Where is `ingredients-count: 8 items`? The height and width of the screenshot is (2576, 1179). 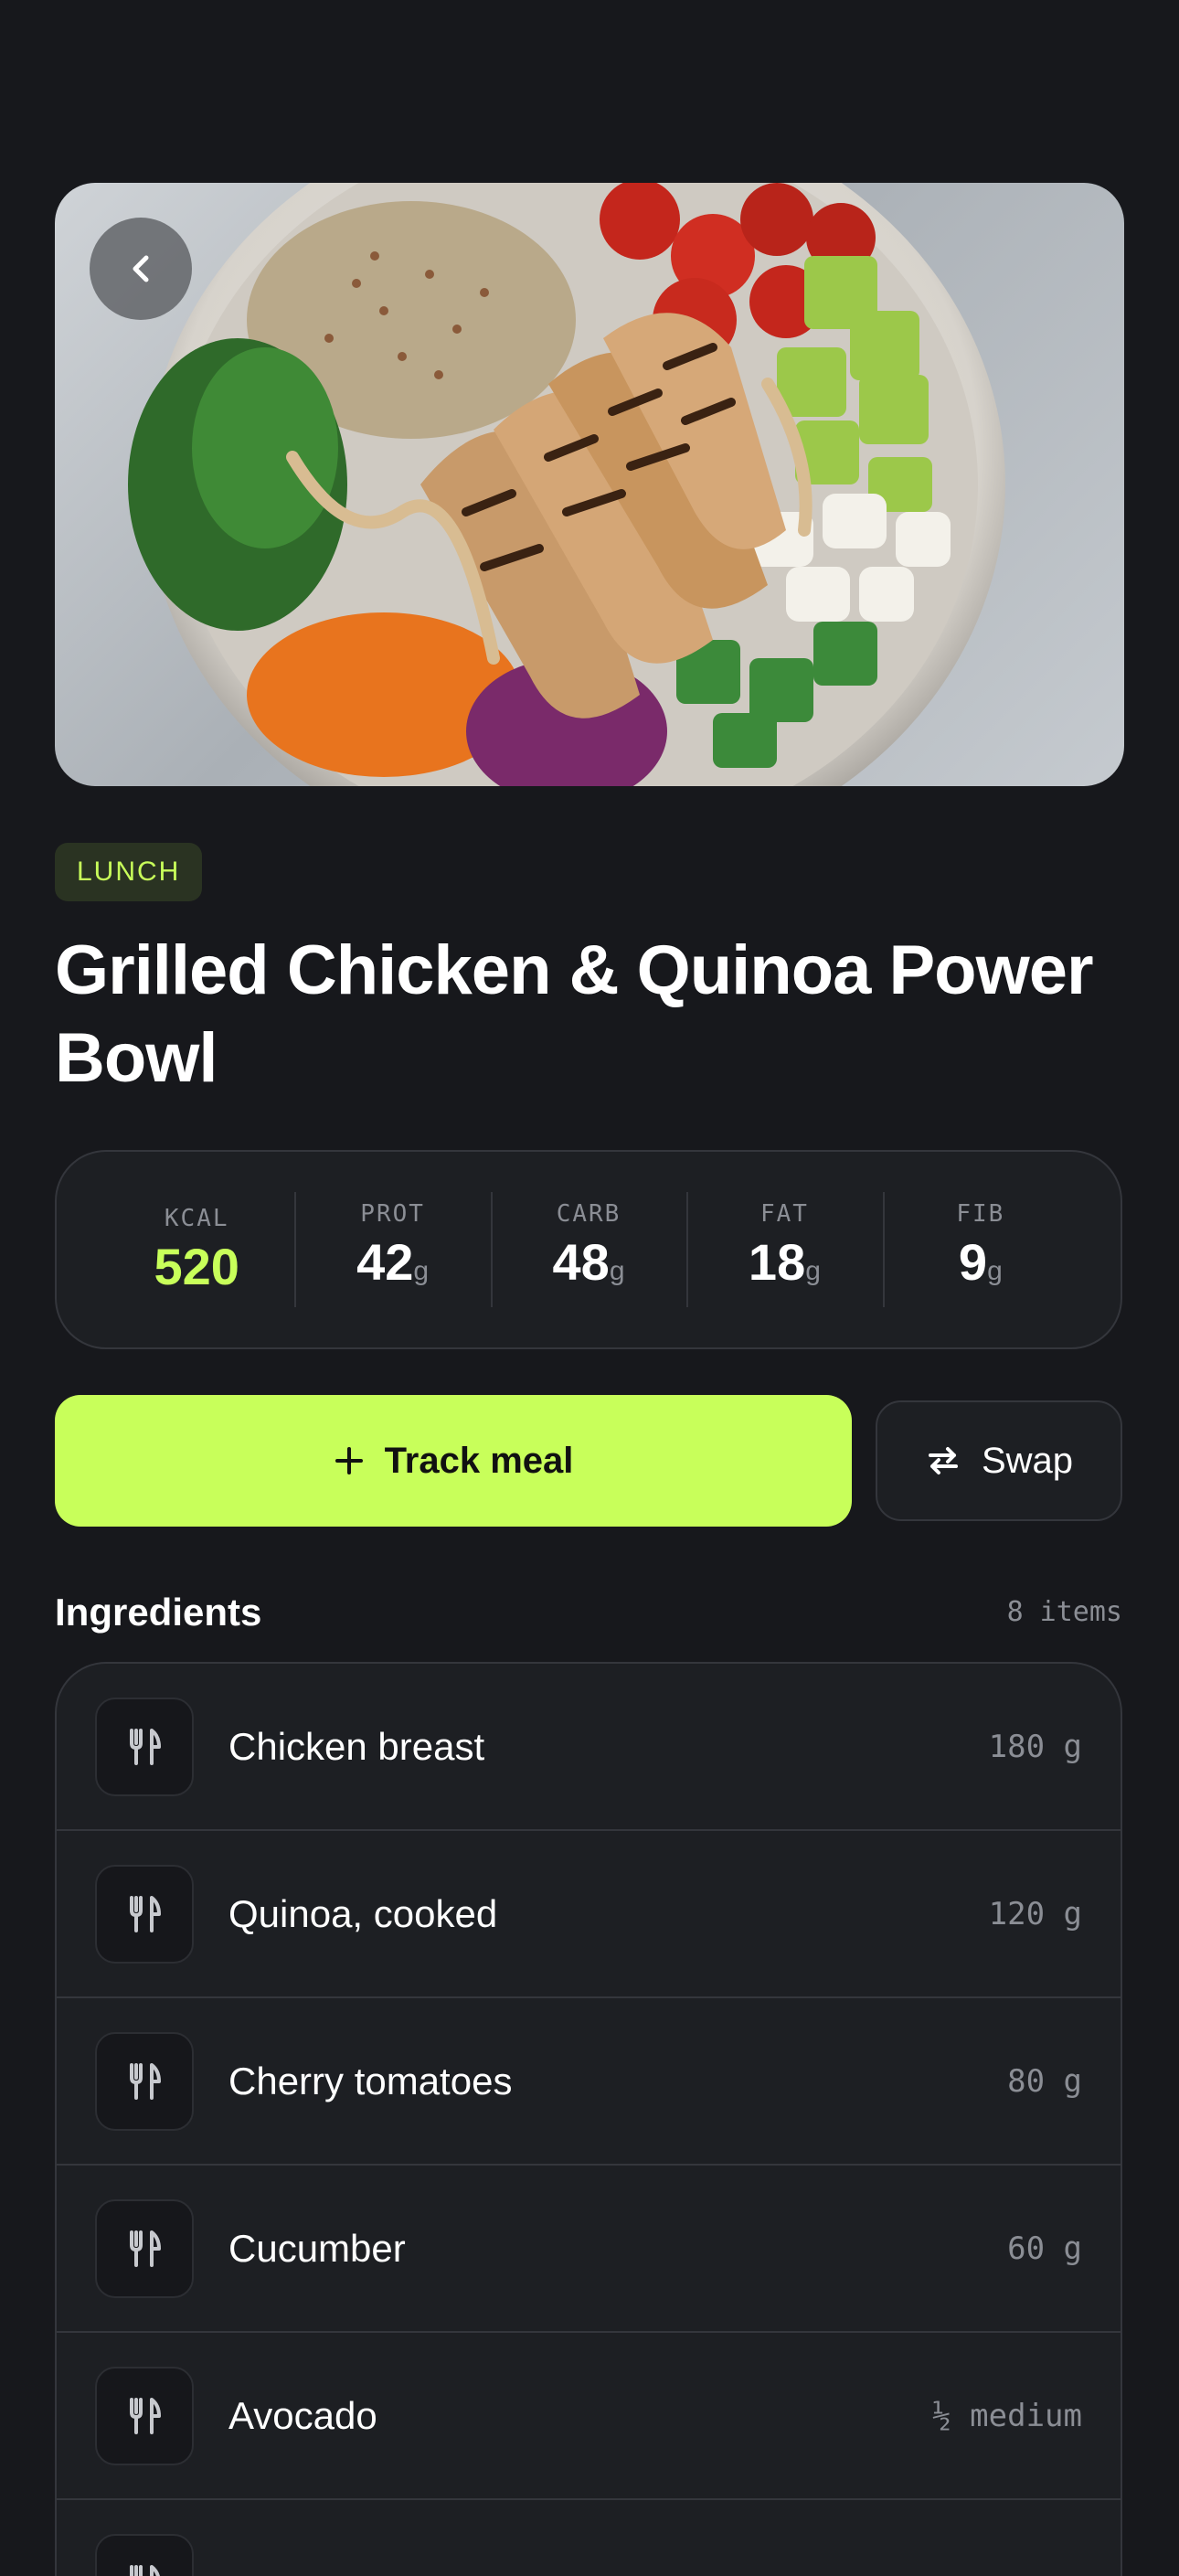
ingredients-count: 8 items is located at coordinates (1064, 1612).